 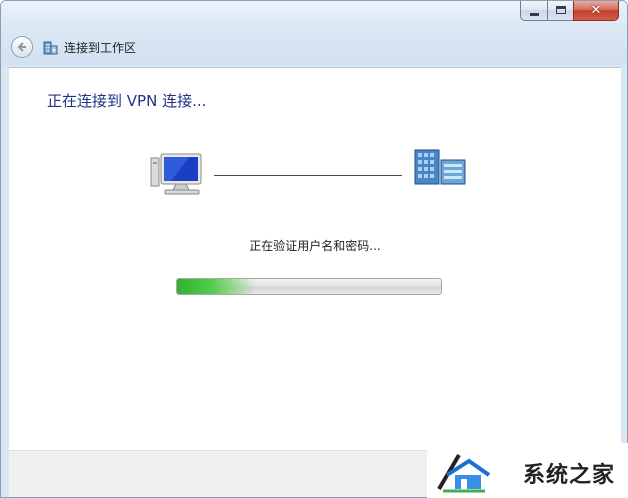 I want to click on back-button, so click(x=22, y=47).